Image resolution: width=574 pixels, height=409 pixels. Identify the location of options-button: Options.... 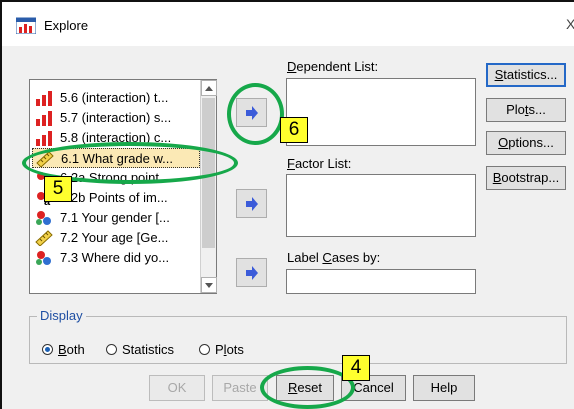
(526, 143).